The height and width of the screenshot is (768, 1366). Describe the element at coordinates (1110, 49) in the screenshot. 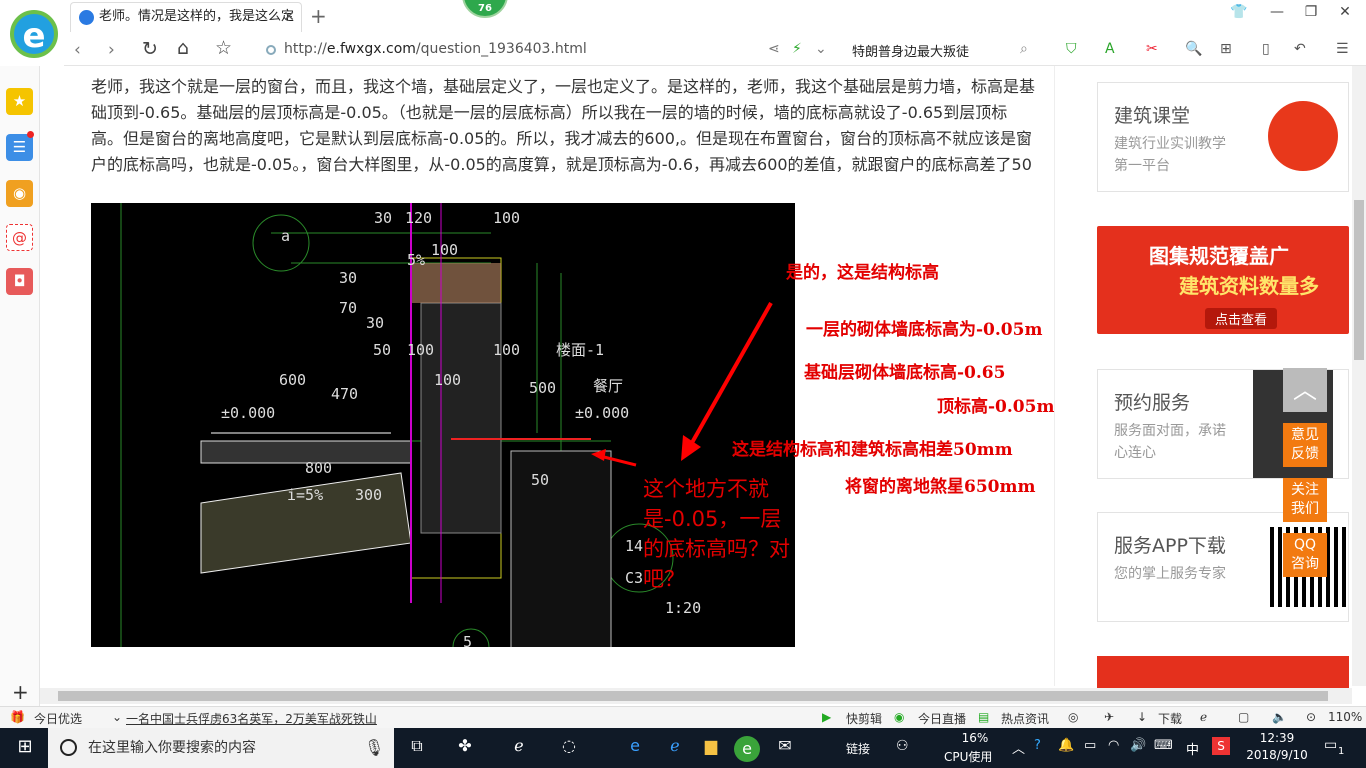

I see `translate-icon: A` at that location.